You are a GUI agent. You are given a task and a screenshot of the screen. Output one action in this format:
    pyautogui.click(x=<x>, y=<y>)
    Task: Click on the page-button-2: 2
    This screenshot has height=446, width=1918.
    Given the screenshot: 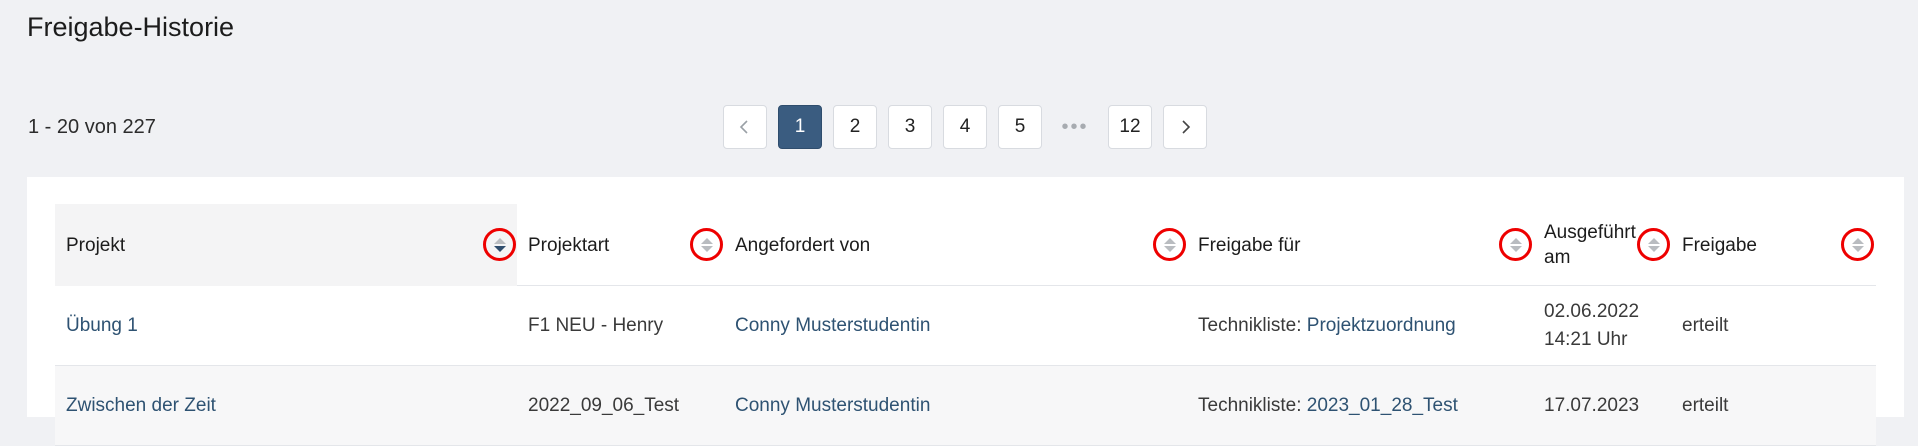 What is the action you would take?
    pyautogui.click(x=855, y=127)
    